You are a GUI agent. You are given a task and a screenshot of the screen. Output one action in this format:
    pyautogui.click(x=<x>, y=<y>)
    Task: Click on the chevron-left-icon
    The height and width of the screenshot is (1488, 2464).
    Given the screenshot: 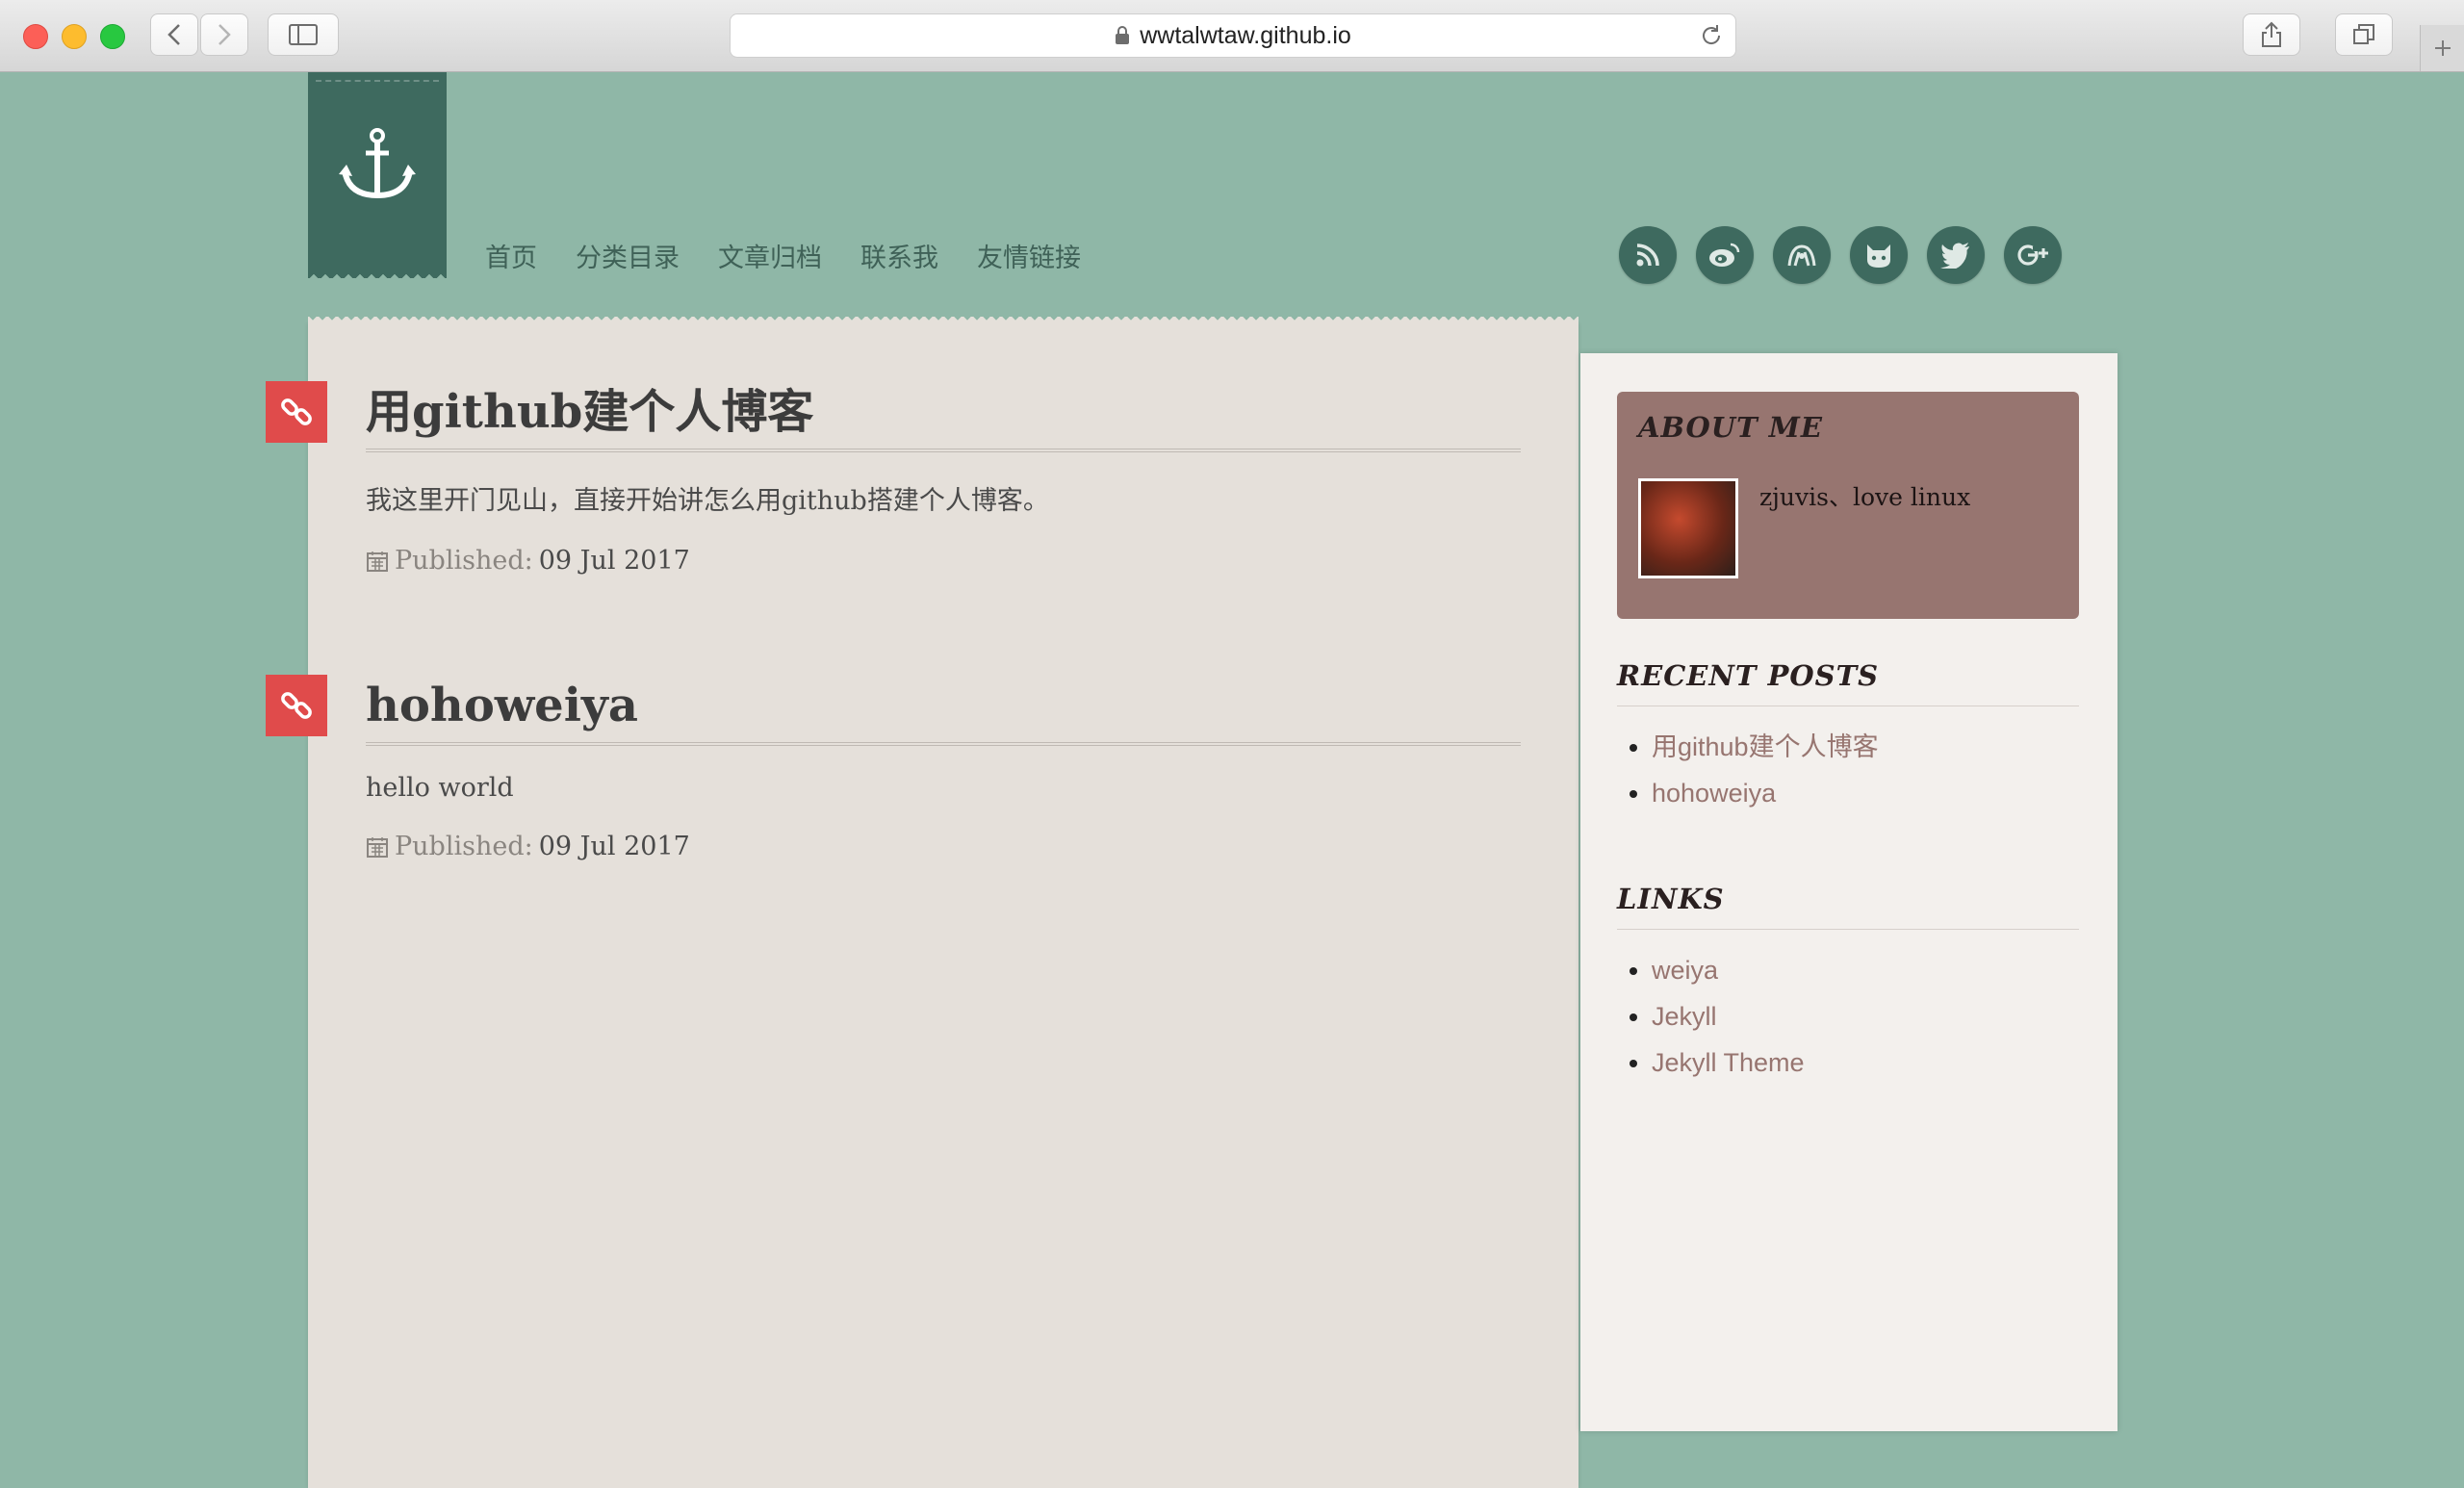 What is the action you would take?
    pyautogui.click(x=173, y=34)
    